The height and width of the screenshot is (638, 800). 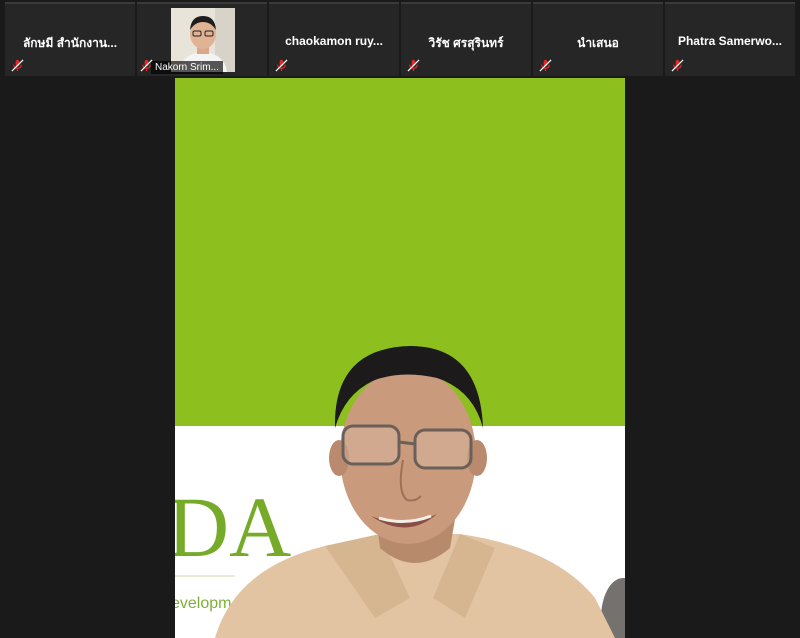 What do you see at coordinates (466, 43) in the screenshot?
I see `participant-name: วิรัช ศรสุรินทร์` at bounding box center [466, 43].